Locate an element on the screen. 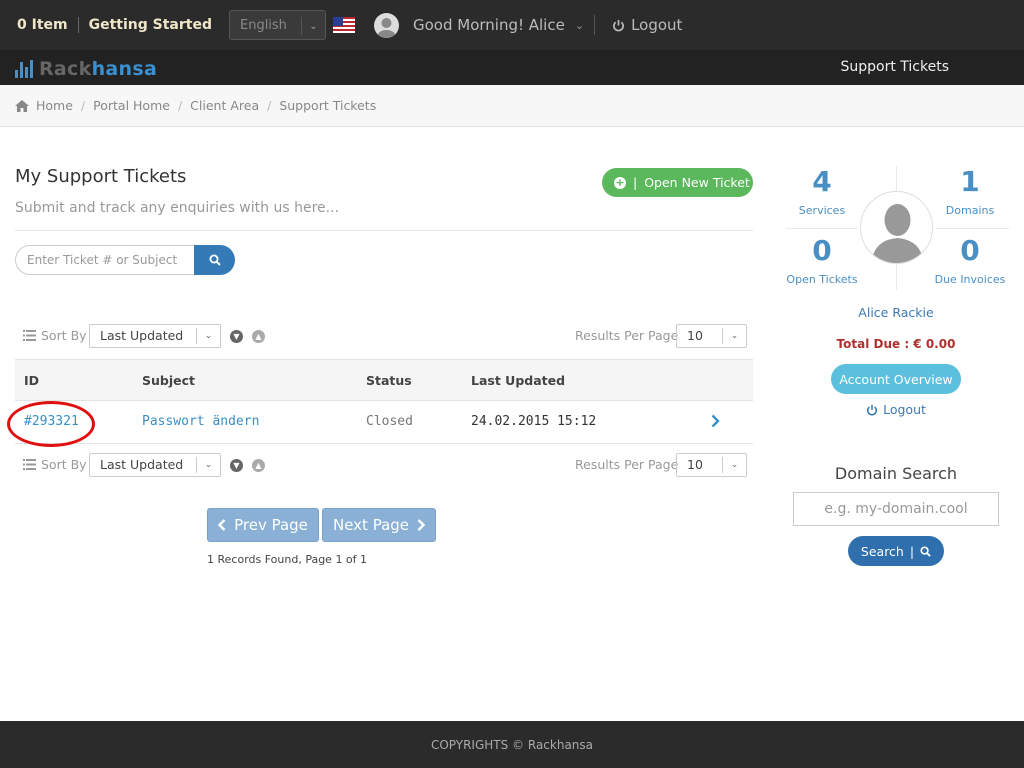 The image size is (1024, 768). logo-text-part2: hansa is located at coordinates (124, 69).